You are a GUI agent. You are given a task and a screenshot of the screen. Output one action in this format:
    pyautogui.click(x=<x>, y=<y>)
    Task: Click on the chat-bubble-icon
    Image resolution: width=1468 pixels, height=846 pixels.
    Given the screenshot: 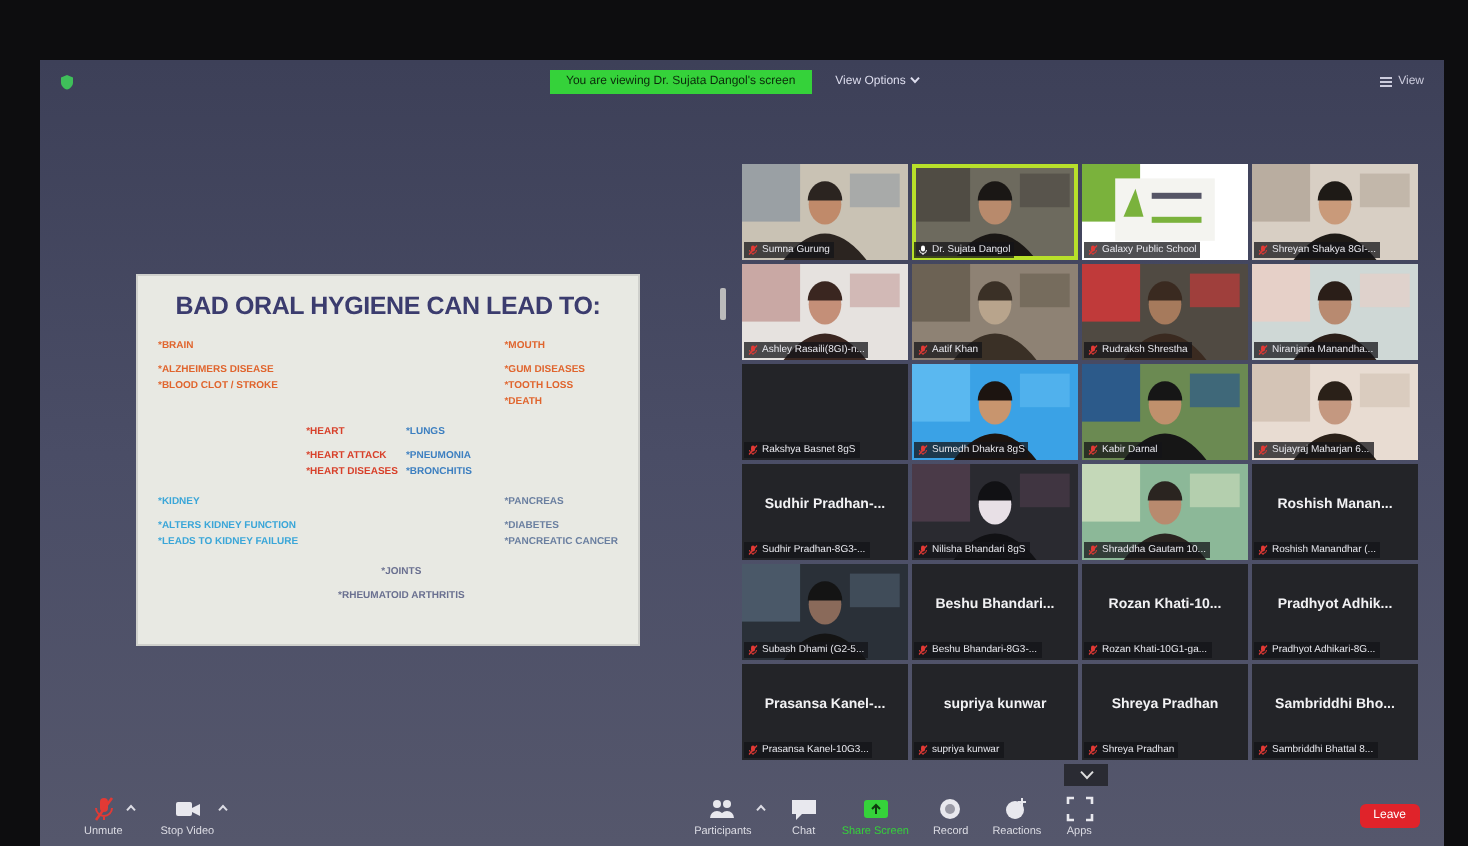 What is the action you would take?
    pyautogui.click(x=803, y=808)
    